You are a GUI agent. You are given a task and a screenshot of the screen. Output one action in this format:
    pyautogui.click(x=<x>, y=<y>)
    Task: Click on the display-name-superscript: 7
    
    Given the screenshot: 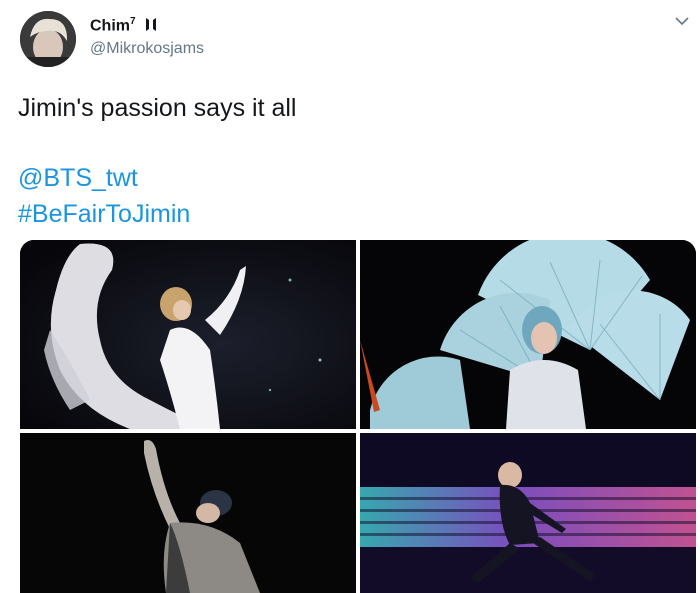 What is the action you would take?
    pyautogui.click(x=133, y=21)
    